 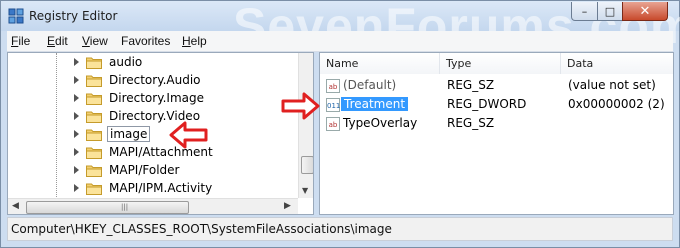 What do you see at coordinates (145, 41) in the screenshot?
I see `menu-favorites: Favorites` at bounding box center [145, 41].